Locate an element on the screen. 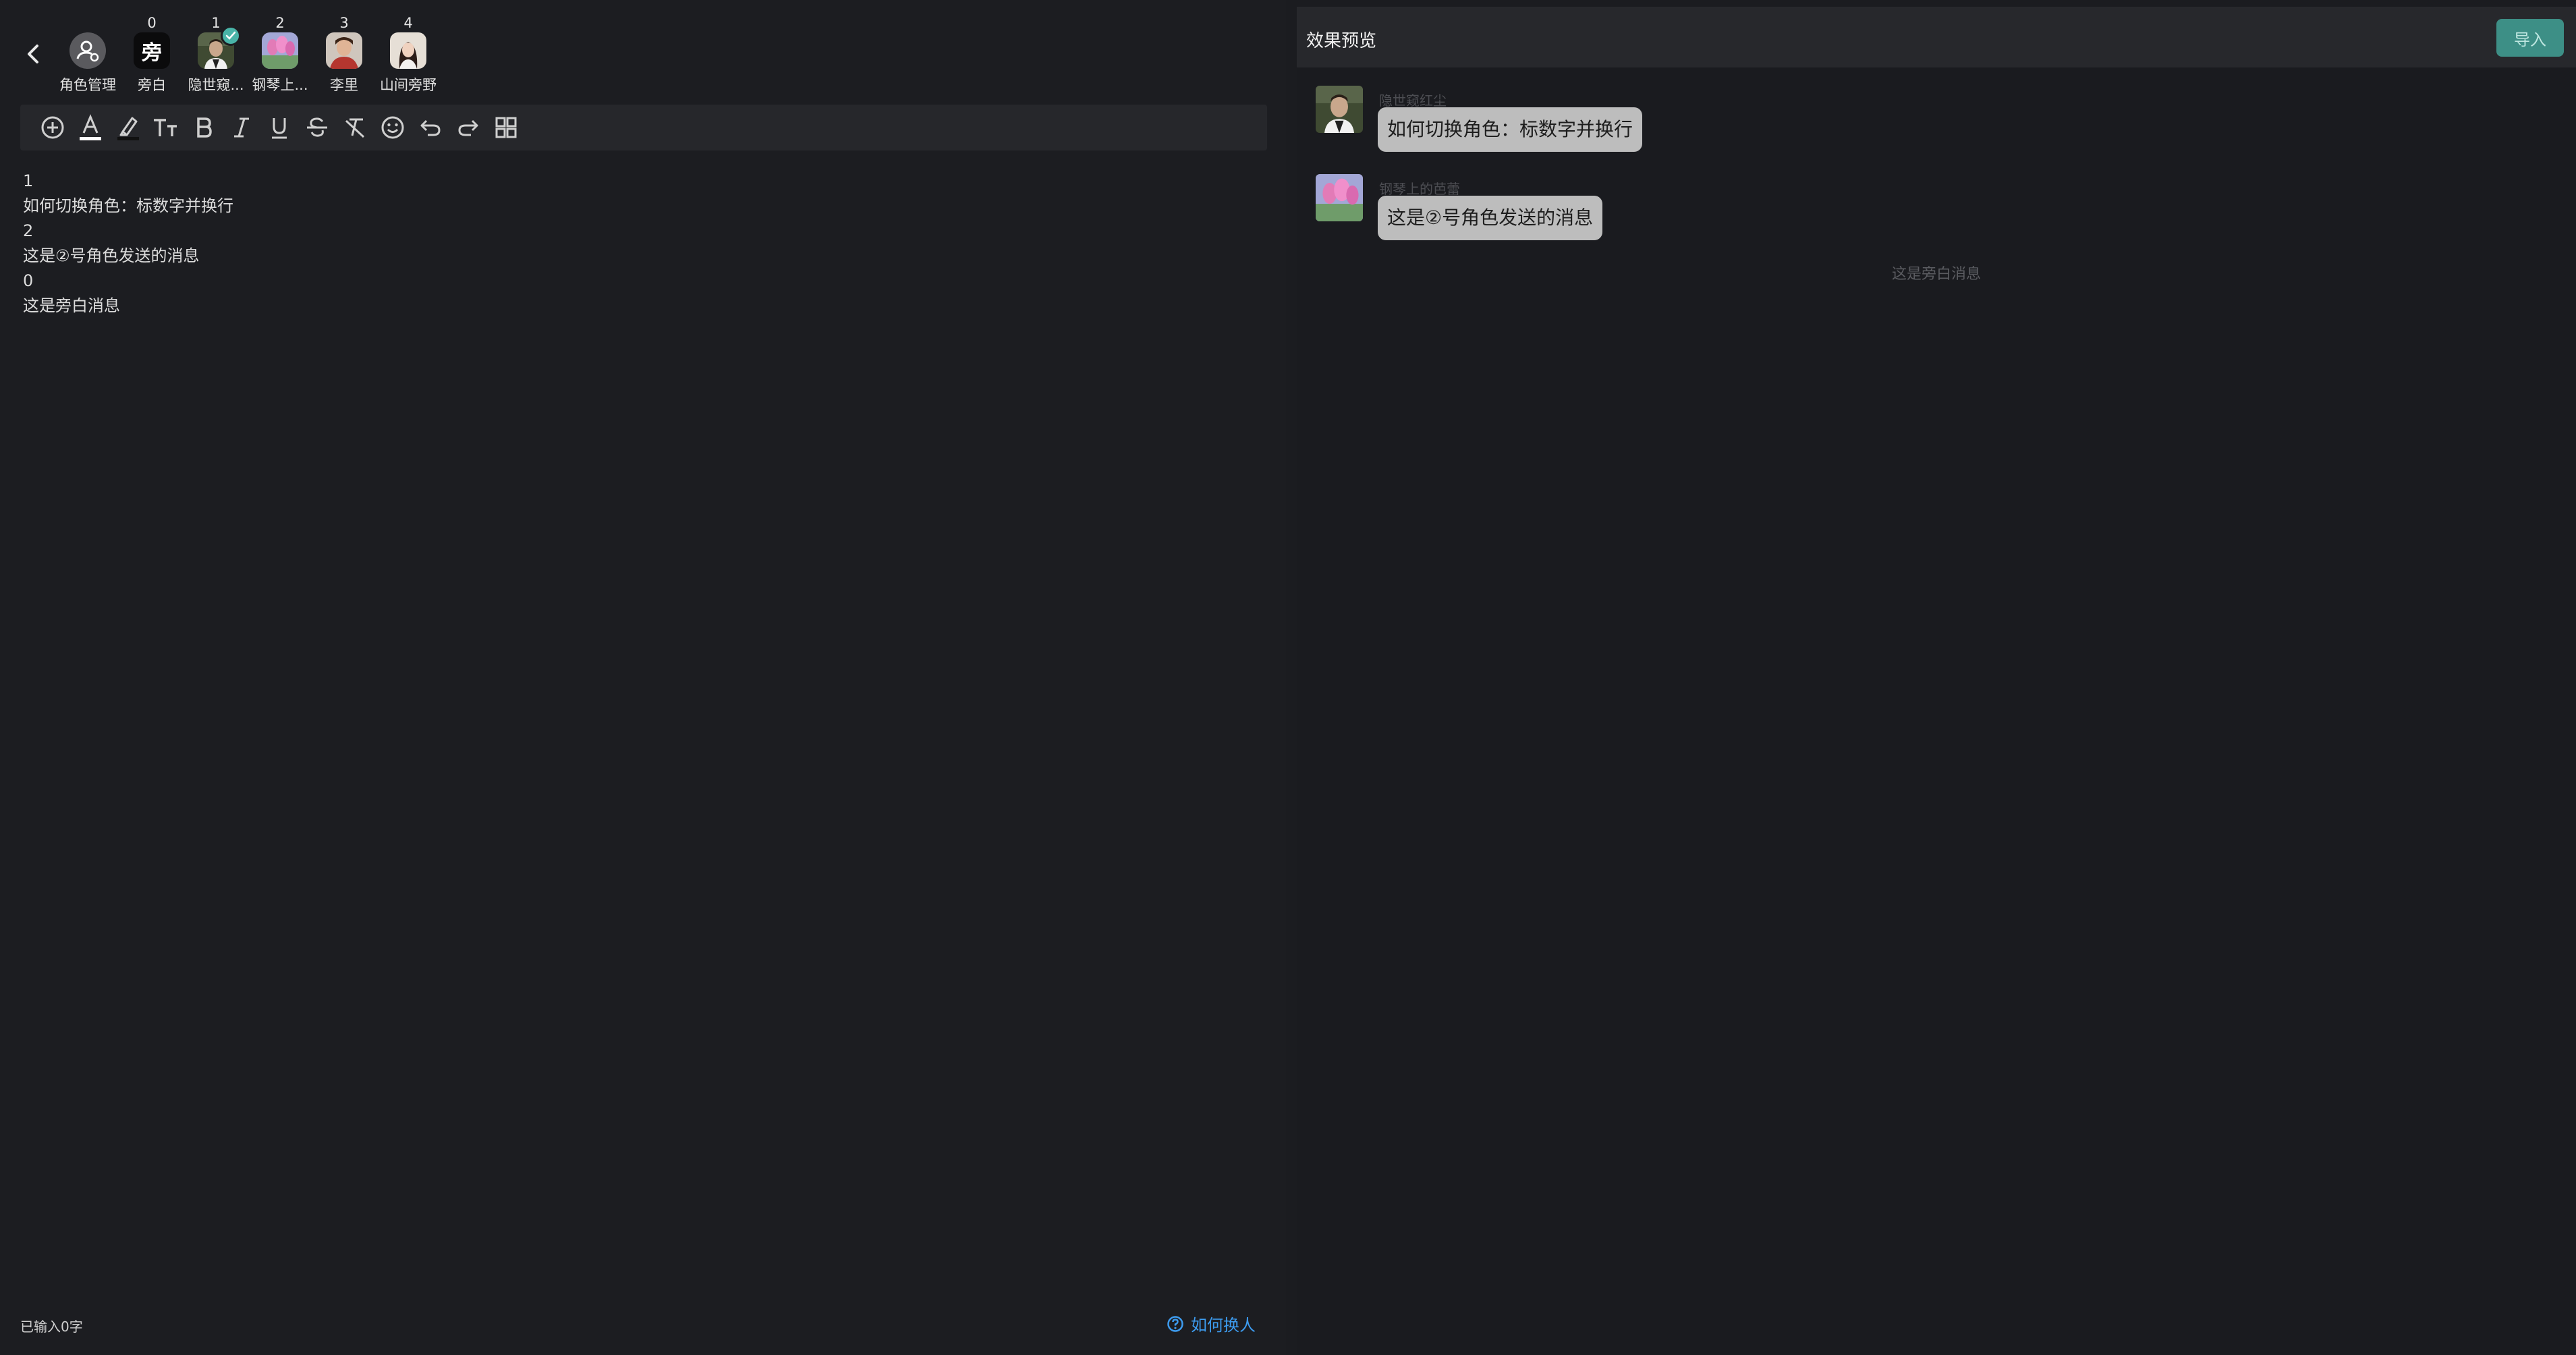  undo-icon is located at coordinates (430, 127).